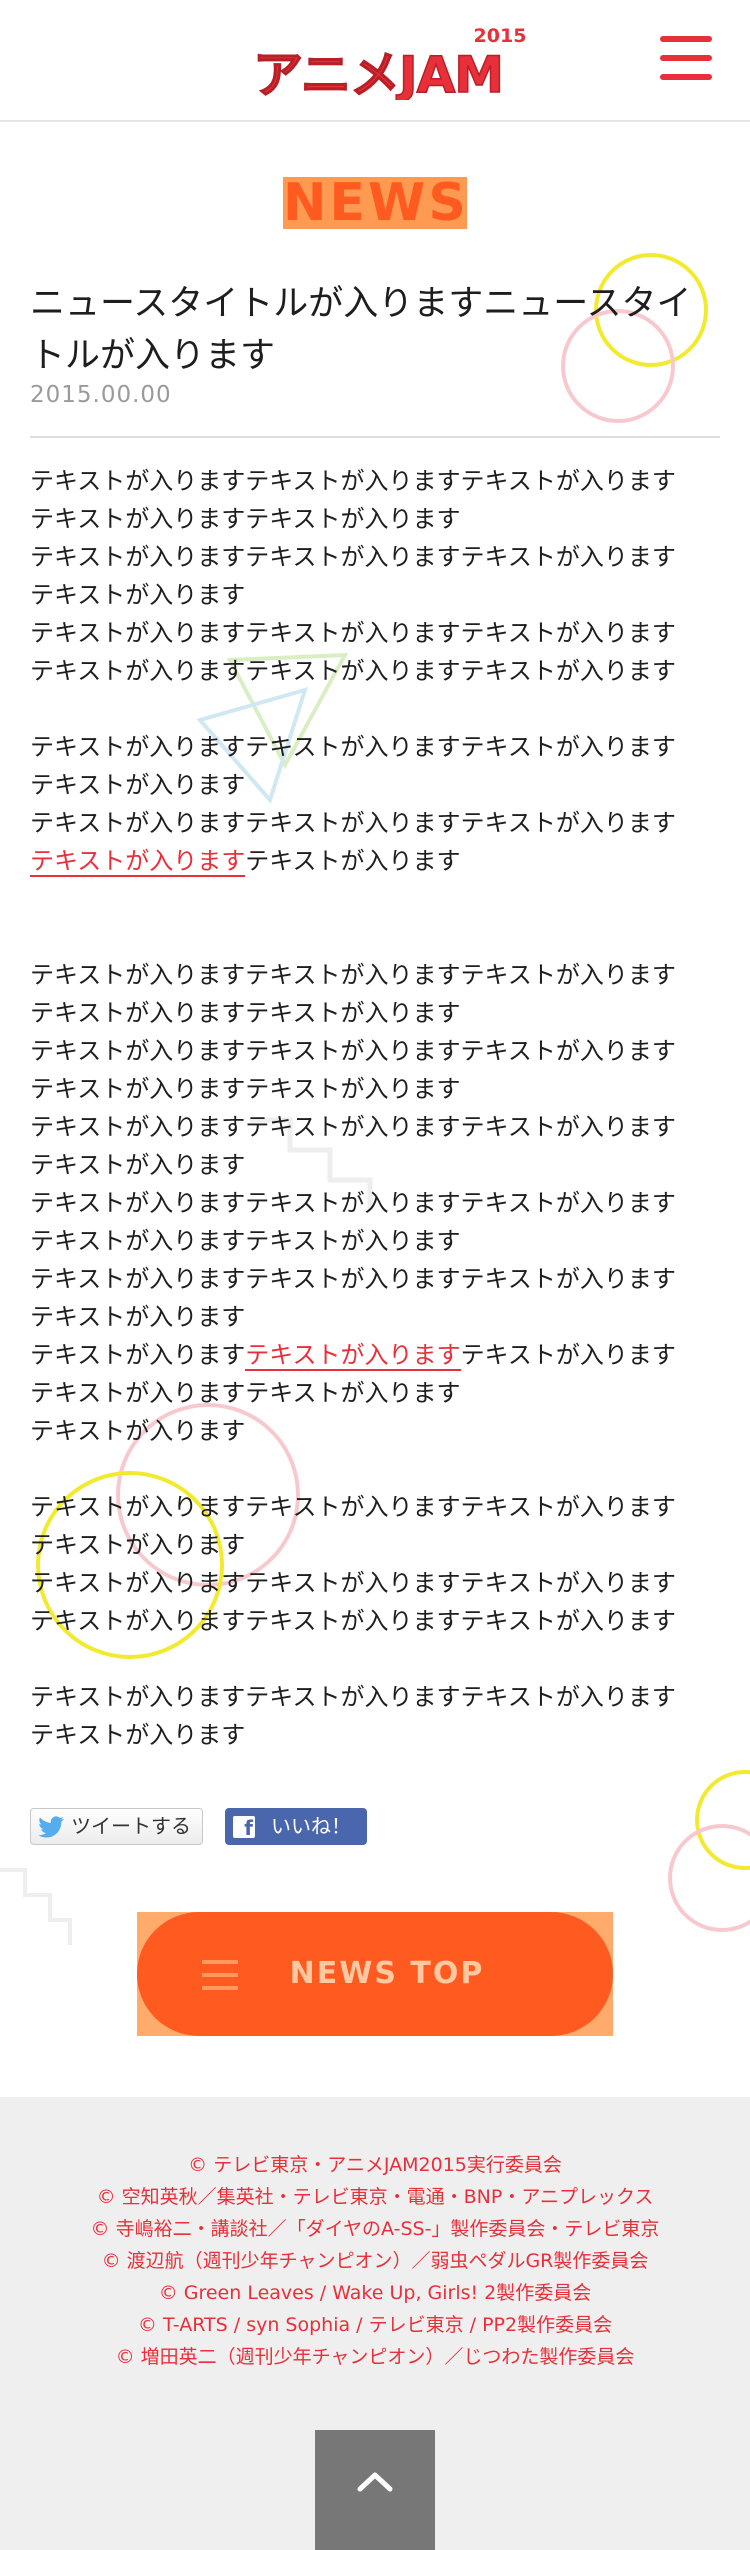 This screenshot has height=2550, width=750. What do you see at coordinates (378, 73) in the screenshot?
I see `svg-text: アニメJAM` at bounding box center [378, 73].